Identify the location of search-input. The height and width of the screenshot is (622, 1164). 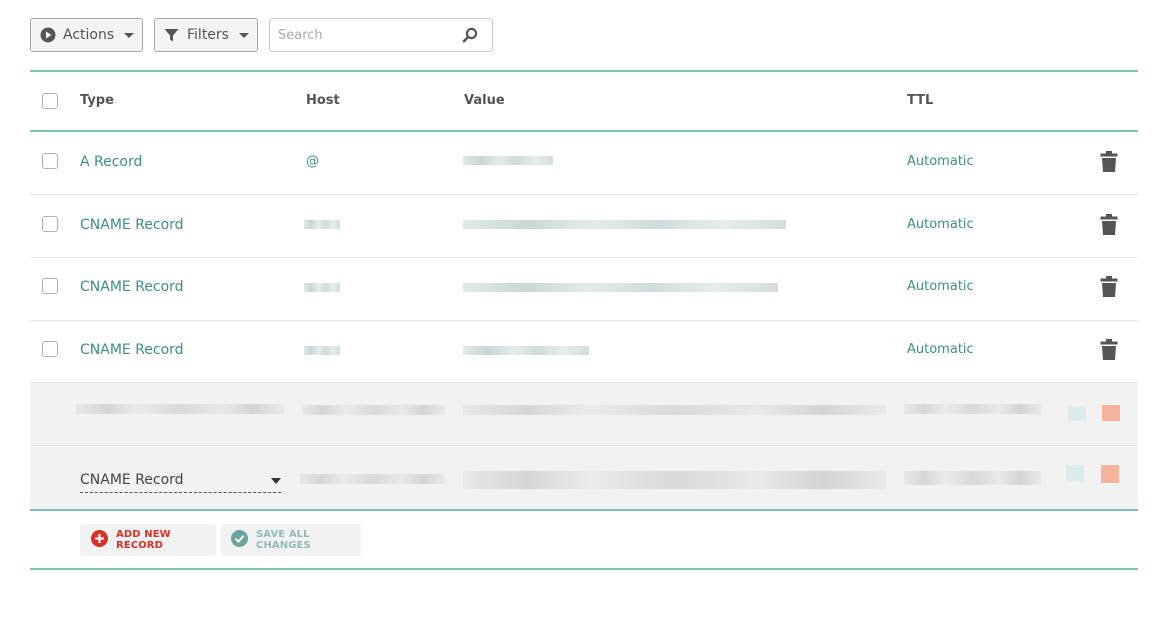
(368, 35).